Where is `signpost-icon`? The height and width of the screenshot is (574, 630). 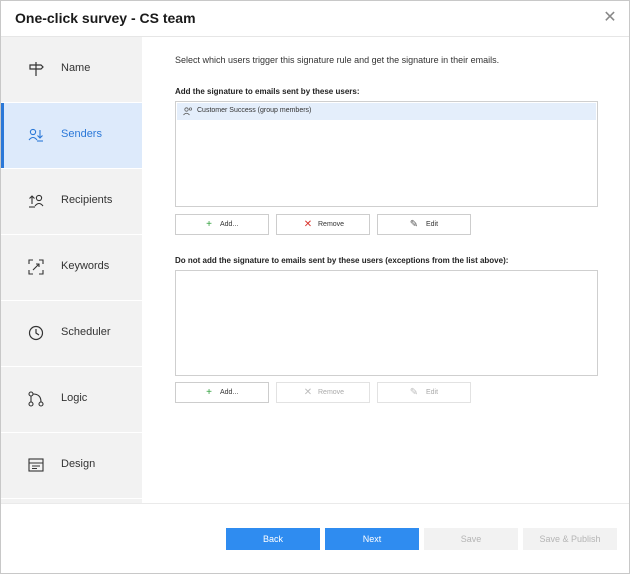 signpost-icon is located at coordinates (36, 69).